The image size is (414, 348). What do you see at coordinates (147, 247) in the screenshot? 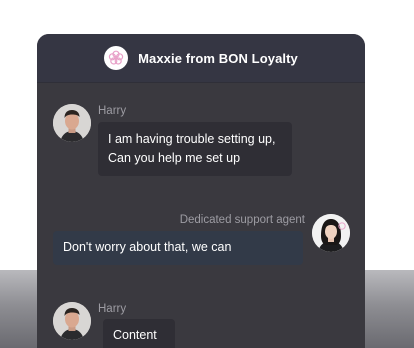
I see `message-text: Don't worry about that, we can` at bounding box center [147, 247].